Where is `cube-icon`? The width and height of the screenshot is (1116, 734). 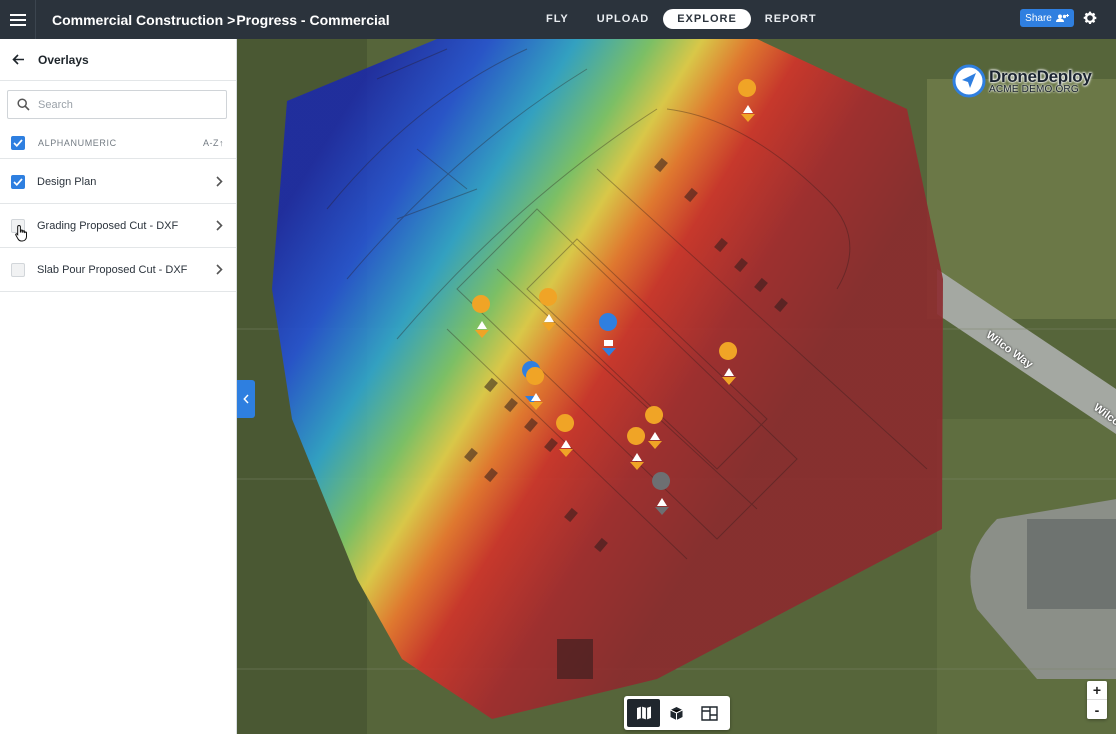 cube-icon is located at coordinates (676, 713).